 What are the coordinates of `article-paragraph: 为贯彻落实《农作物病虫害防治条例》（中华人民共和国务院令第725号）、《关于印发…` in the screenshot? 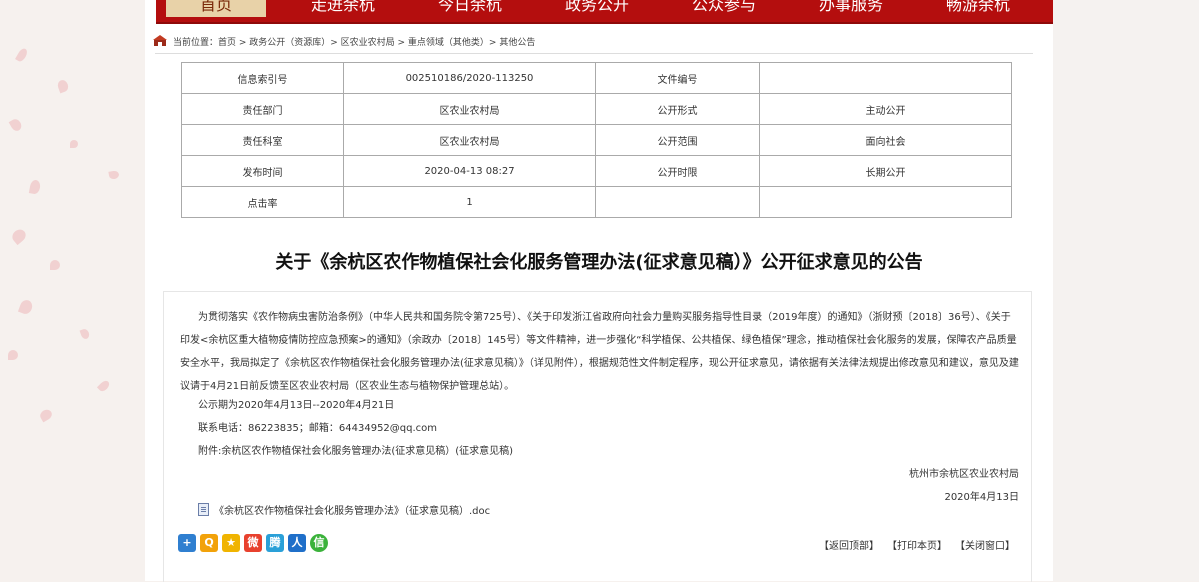 It's located at (599, 352).